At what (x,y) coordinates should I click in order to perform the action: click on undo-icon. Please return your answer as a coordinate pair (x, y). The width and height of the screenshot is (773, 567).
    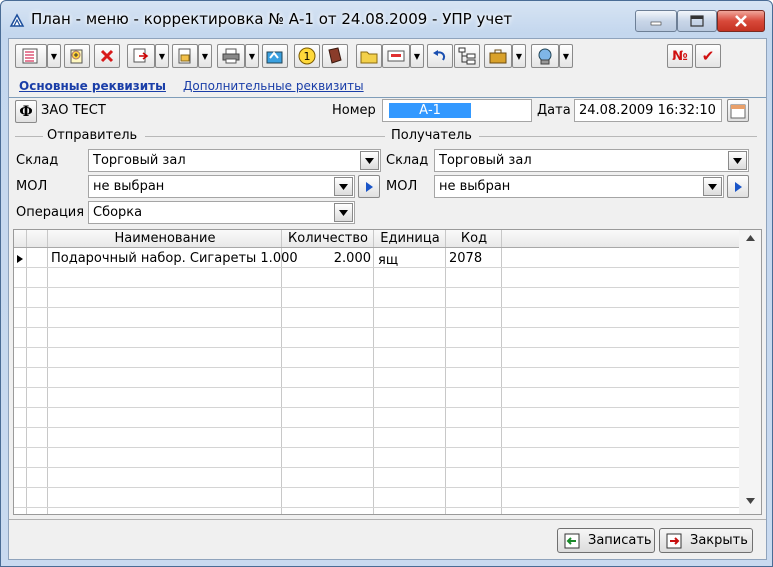
    Looking at the image, I should click on (439, 55).